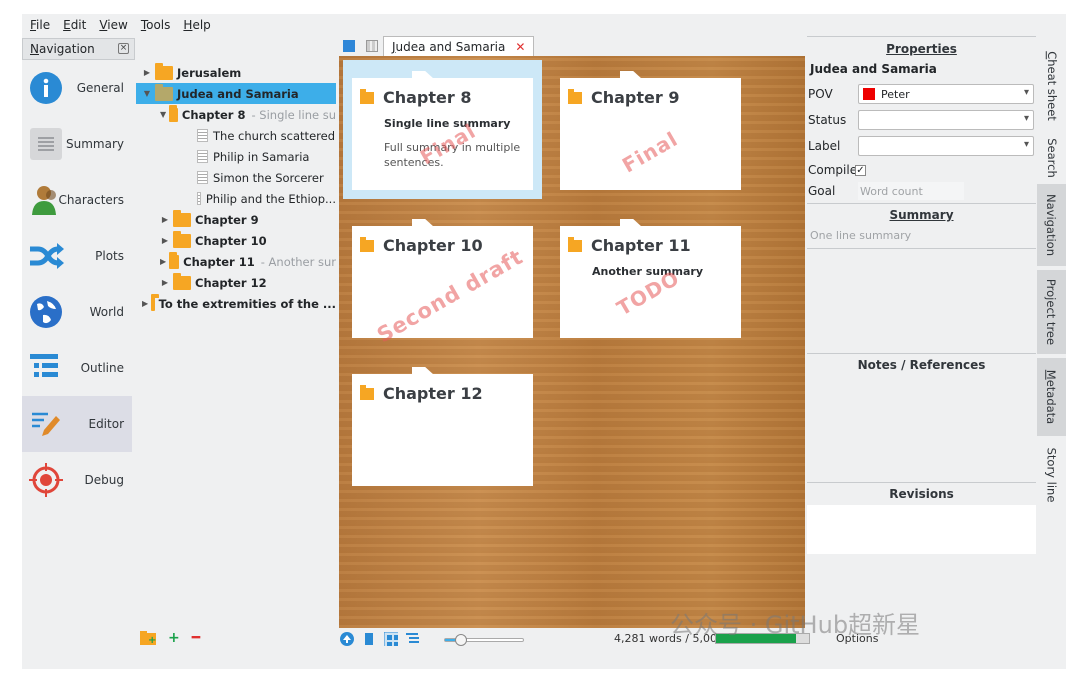  I want to click on pov-select: Peter, so click(946, 94).